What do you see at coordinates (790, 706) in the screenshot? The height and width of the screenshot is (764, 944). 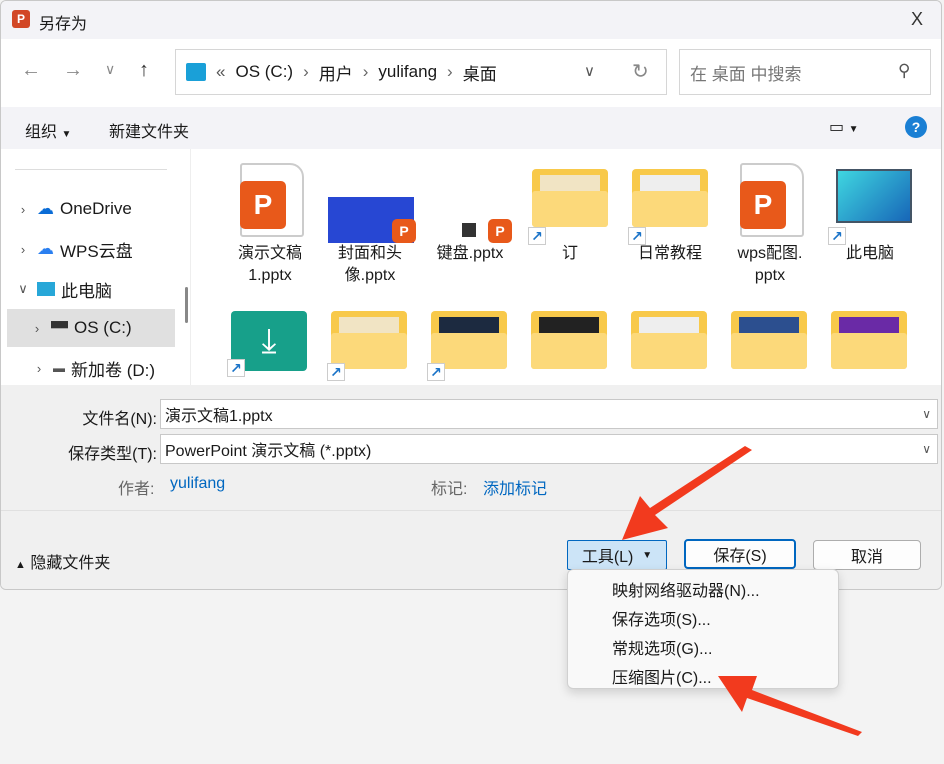 I see `red-arrow-to-compress` at bounding box center [790, 706].